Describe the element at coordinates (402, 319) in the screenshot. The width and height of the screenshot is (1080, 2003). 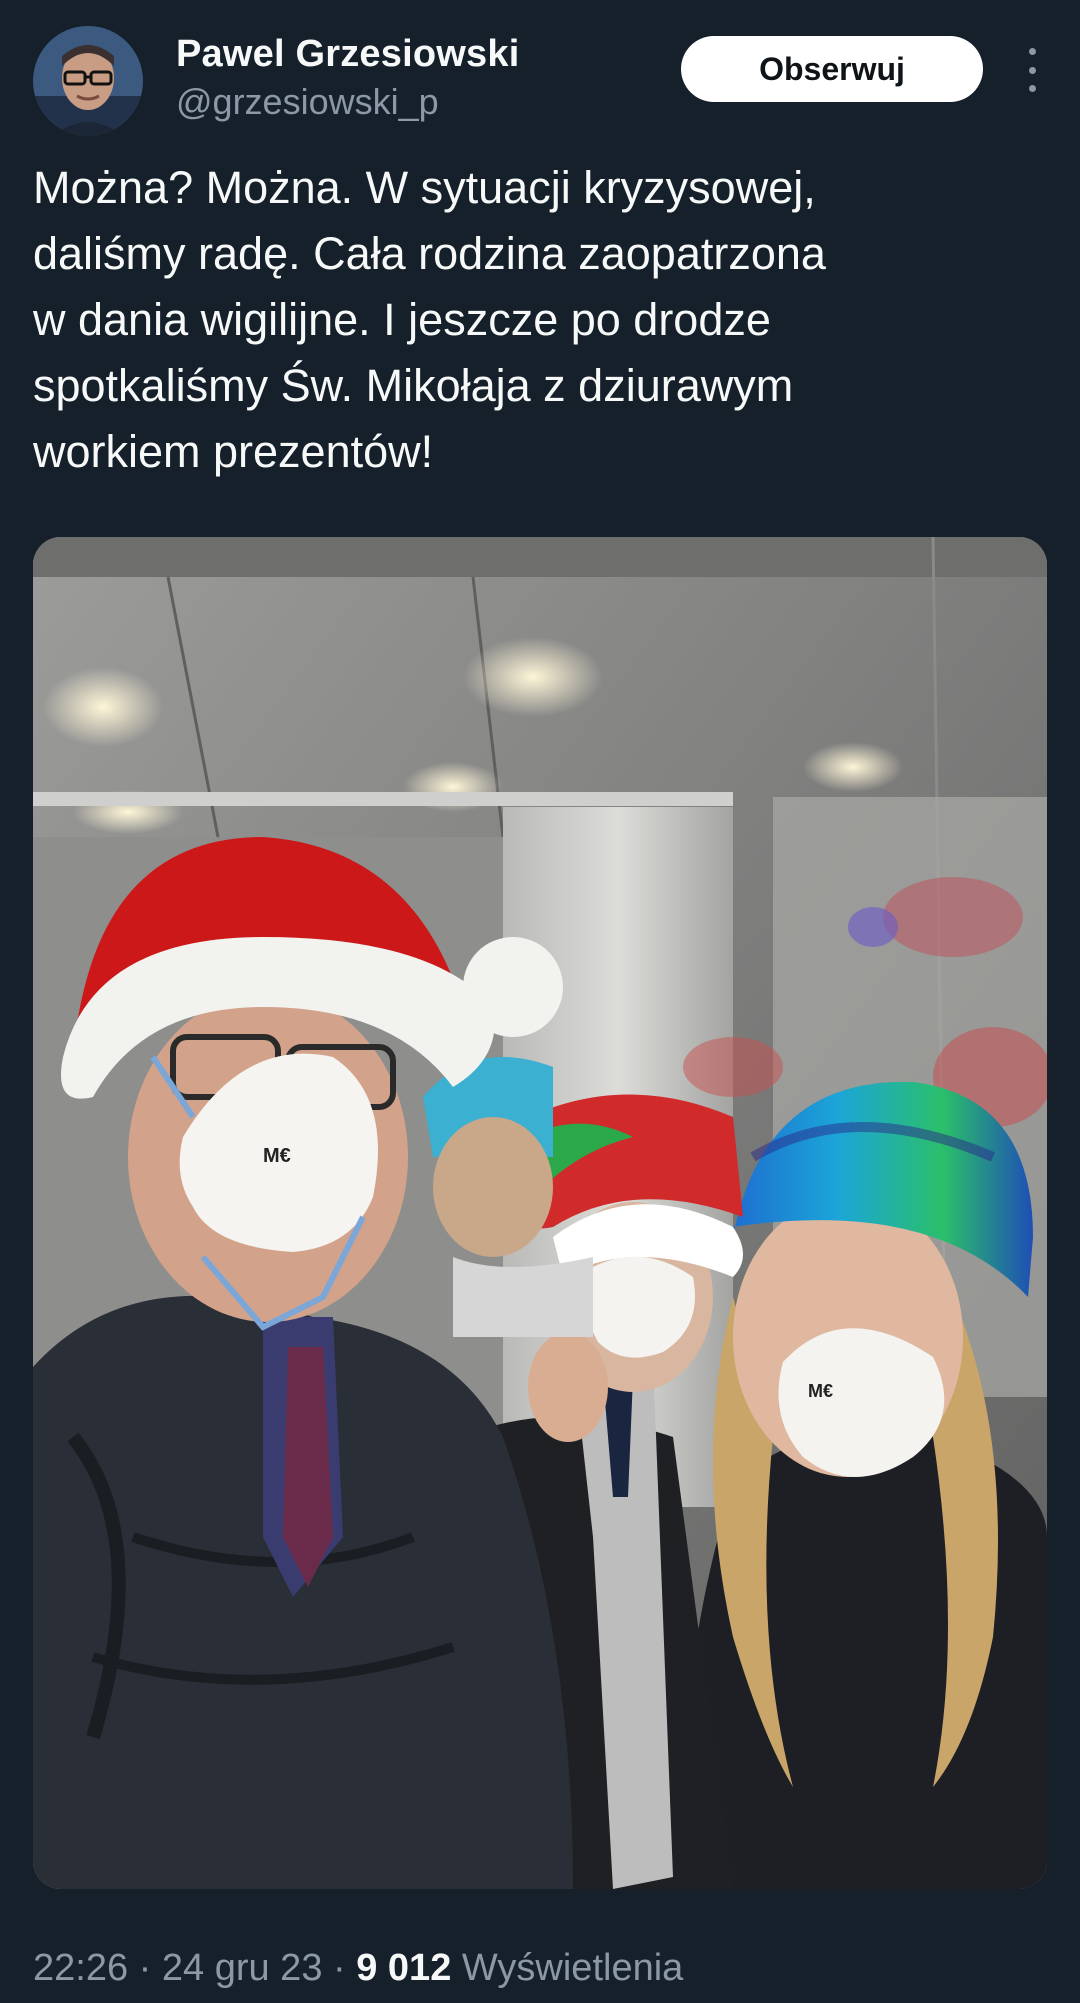
I see `tweet-text-line: w dania wigilijne. I jeszcze po drodze` at that location.